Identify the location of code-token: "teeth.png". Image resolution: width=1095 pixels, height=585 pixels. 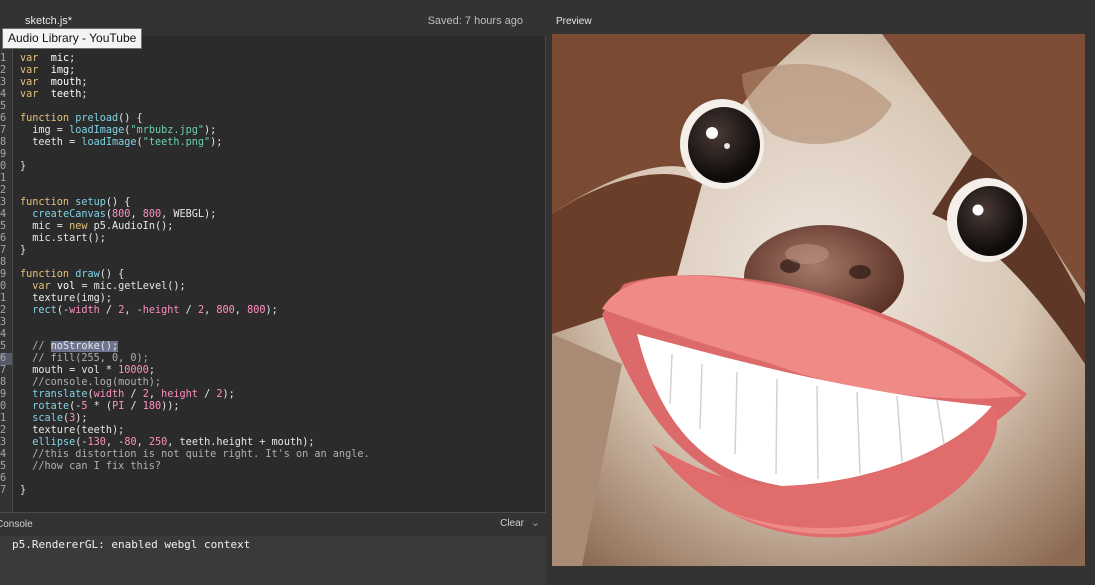
(176, 142).